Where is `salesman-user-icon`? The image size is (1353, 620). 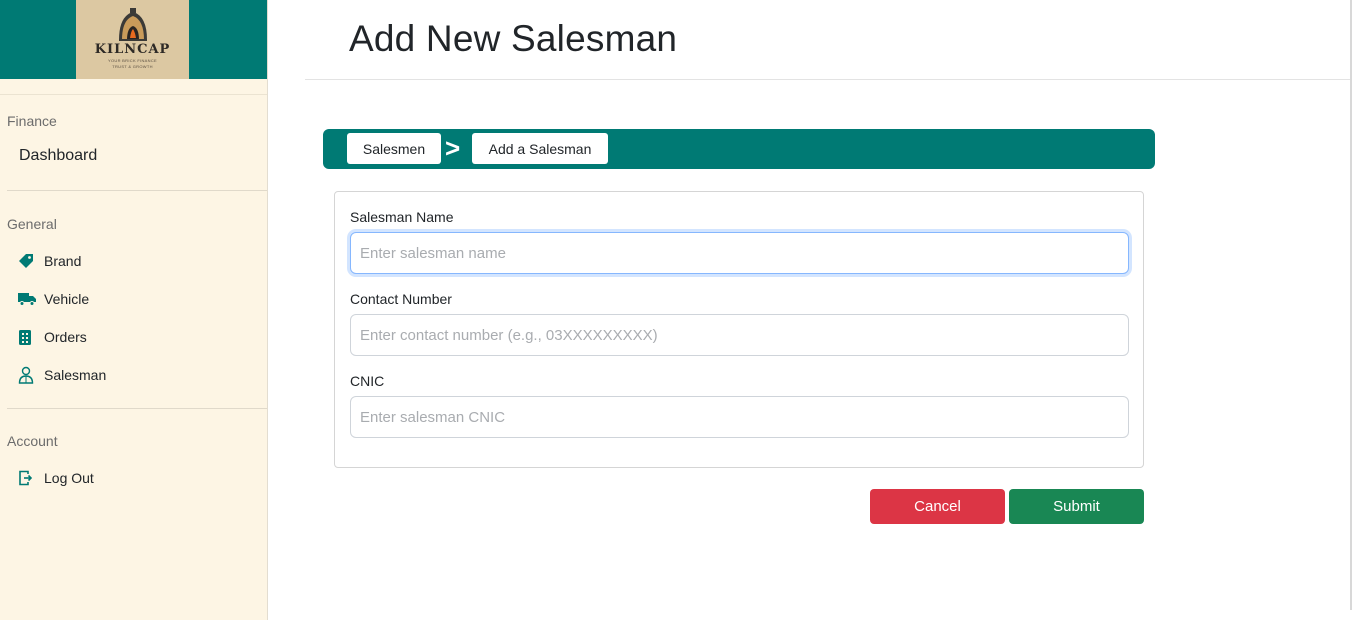
salesman-user-icon is located at coordinates (28, 375).